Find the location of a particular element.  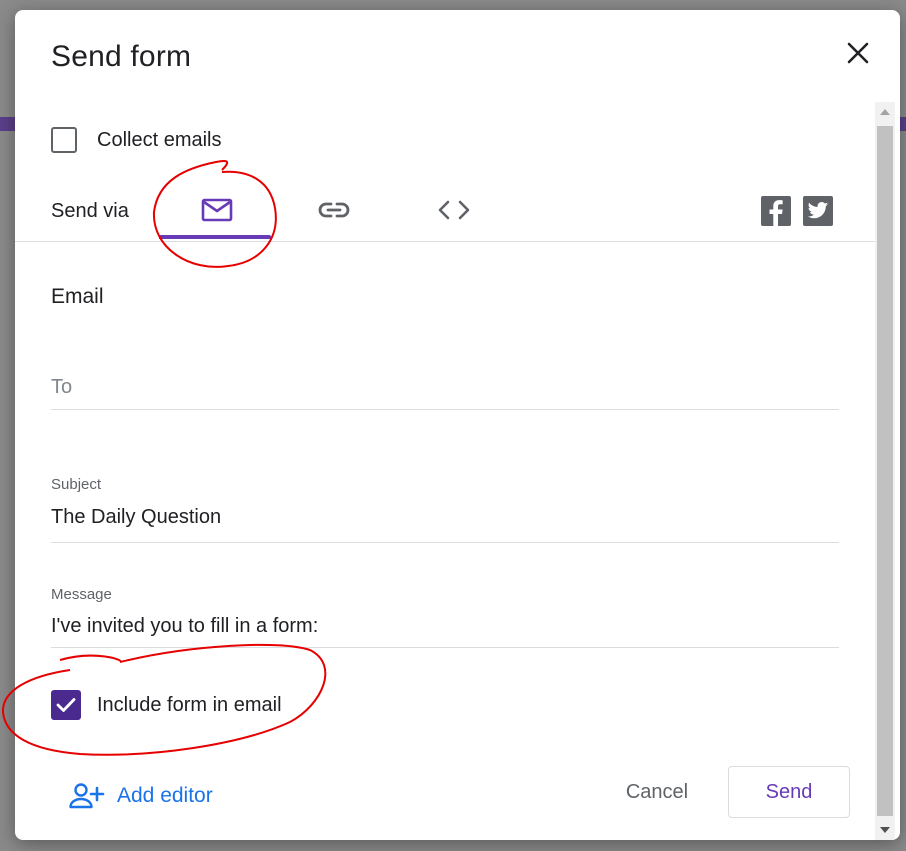

message-label: Message is located at coordinates (81, 594).